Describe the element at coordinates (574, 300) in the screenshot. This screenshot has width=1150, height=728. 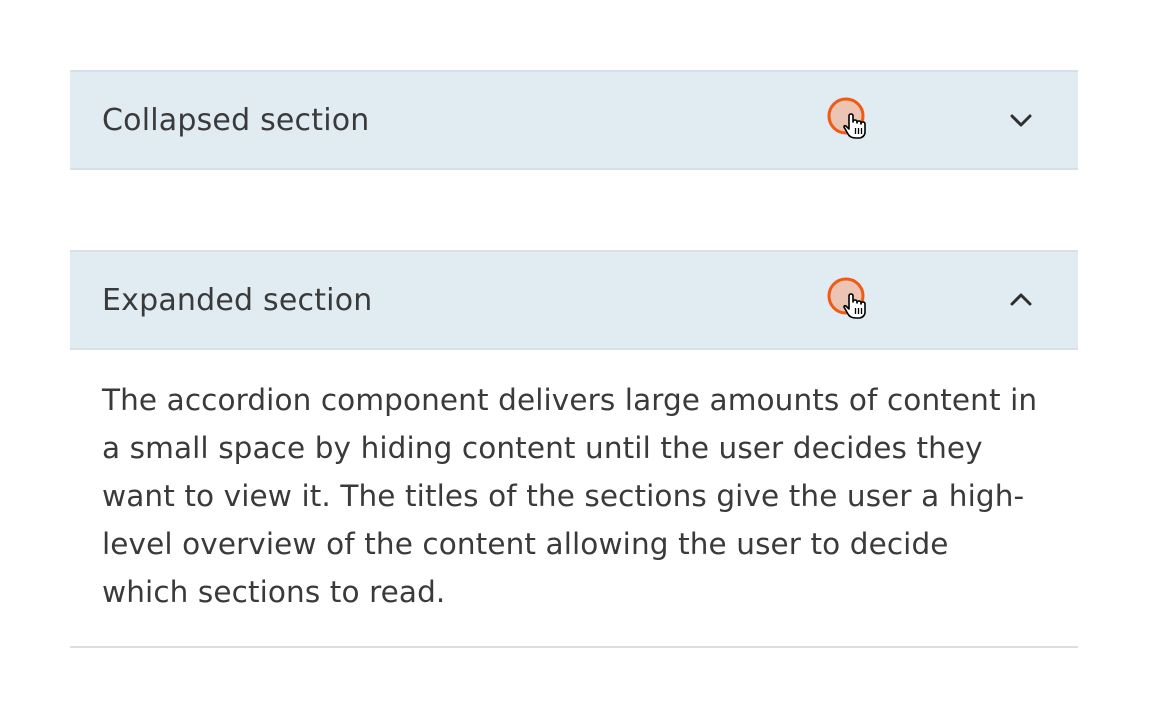
I see `accordion-header-expanded: Expanded section` at that location.